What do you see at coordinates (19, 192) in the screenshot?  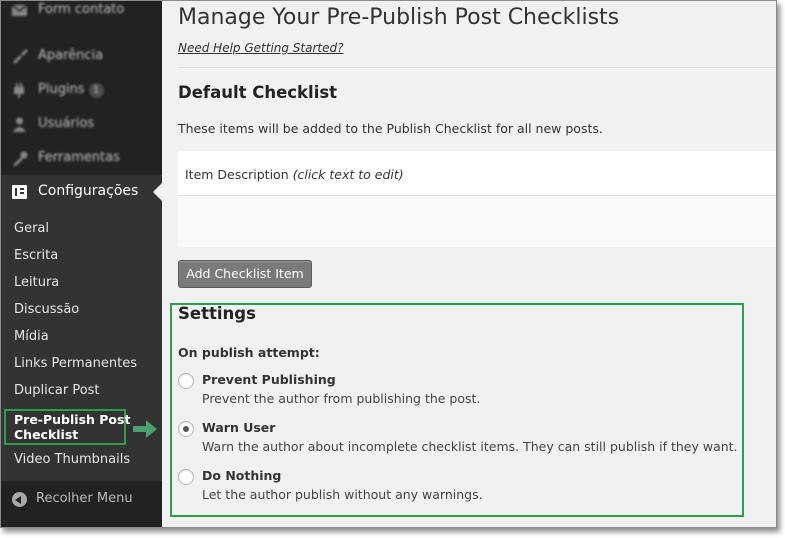 I see `settings-sliders-icon` at bounding box center [19, 192].